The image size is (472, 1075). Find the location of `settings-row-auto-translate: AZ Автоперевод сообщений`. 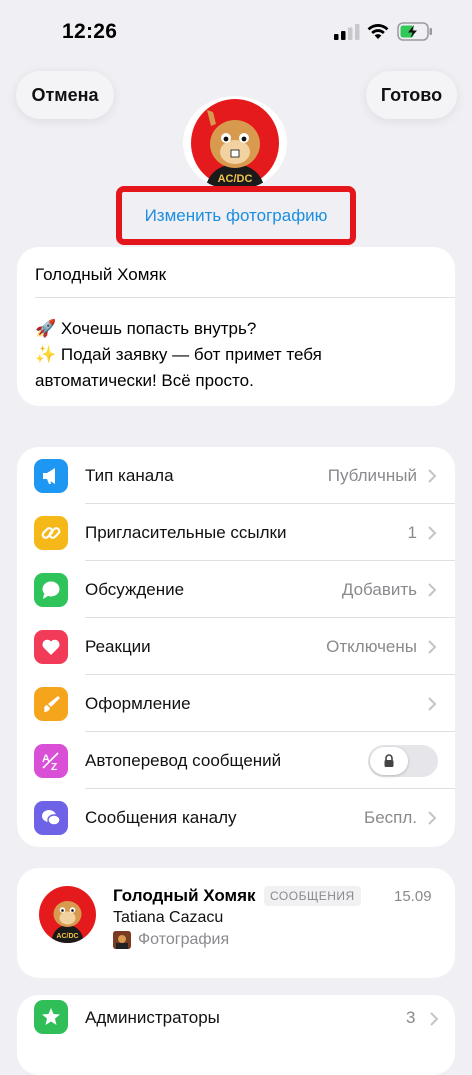

settings-row-auto-translate: AZ Автоперевод сообщений is located at coordinates (236, 760).